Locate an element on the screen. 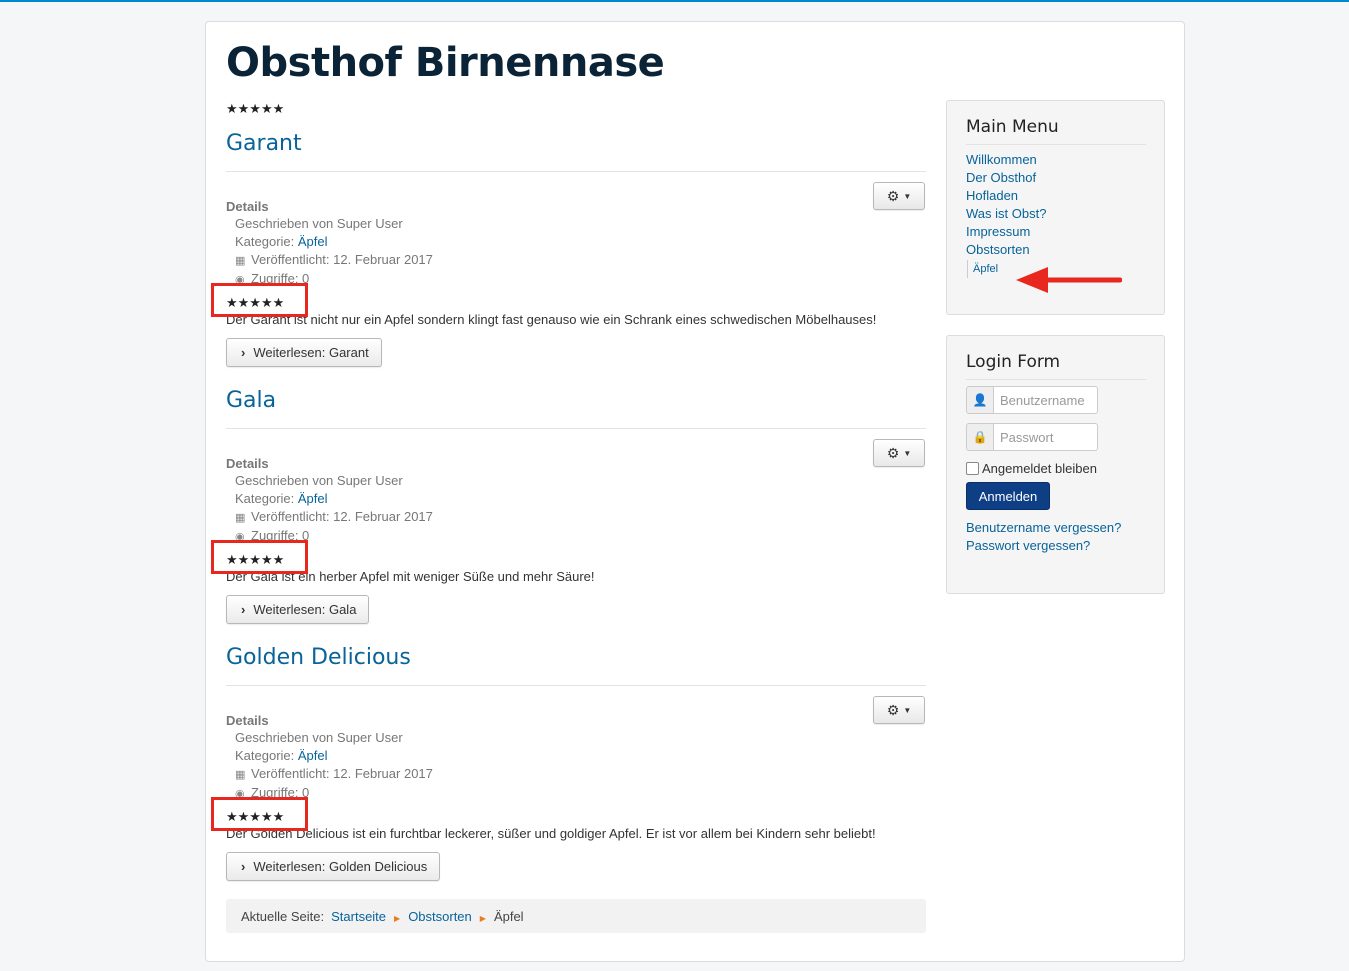 Image resolution: width=1349 pixels, height=971 pixels. article-title: Garant is located at coordinates (264, 143).